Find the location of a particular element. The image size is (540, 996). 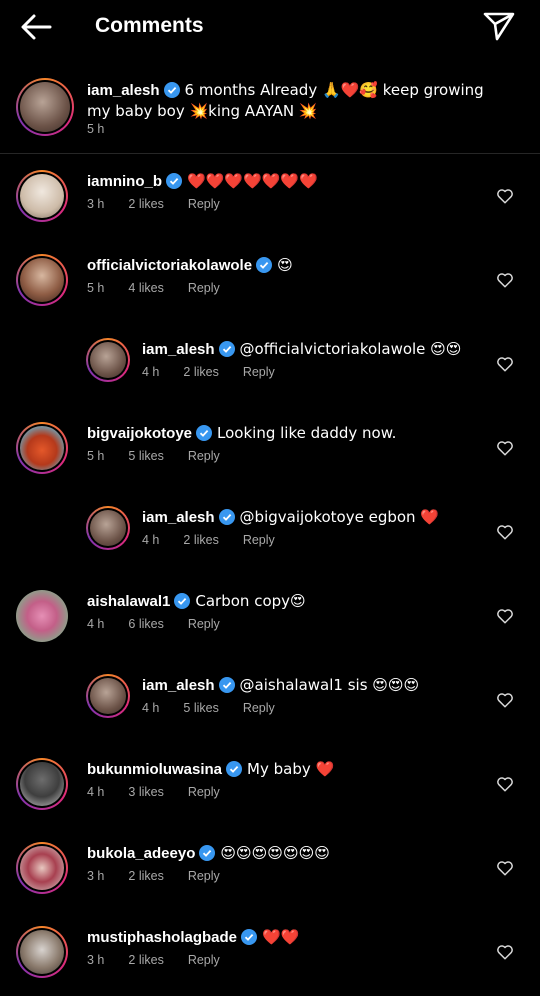

likes-count: 3 likes is located at coordinates (145, 792).